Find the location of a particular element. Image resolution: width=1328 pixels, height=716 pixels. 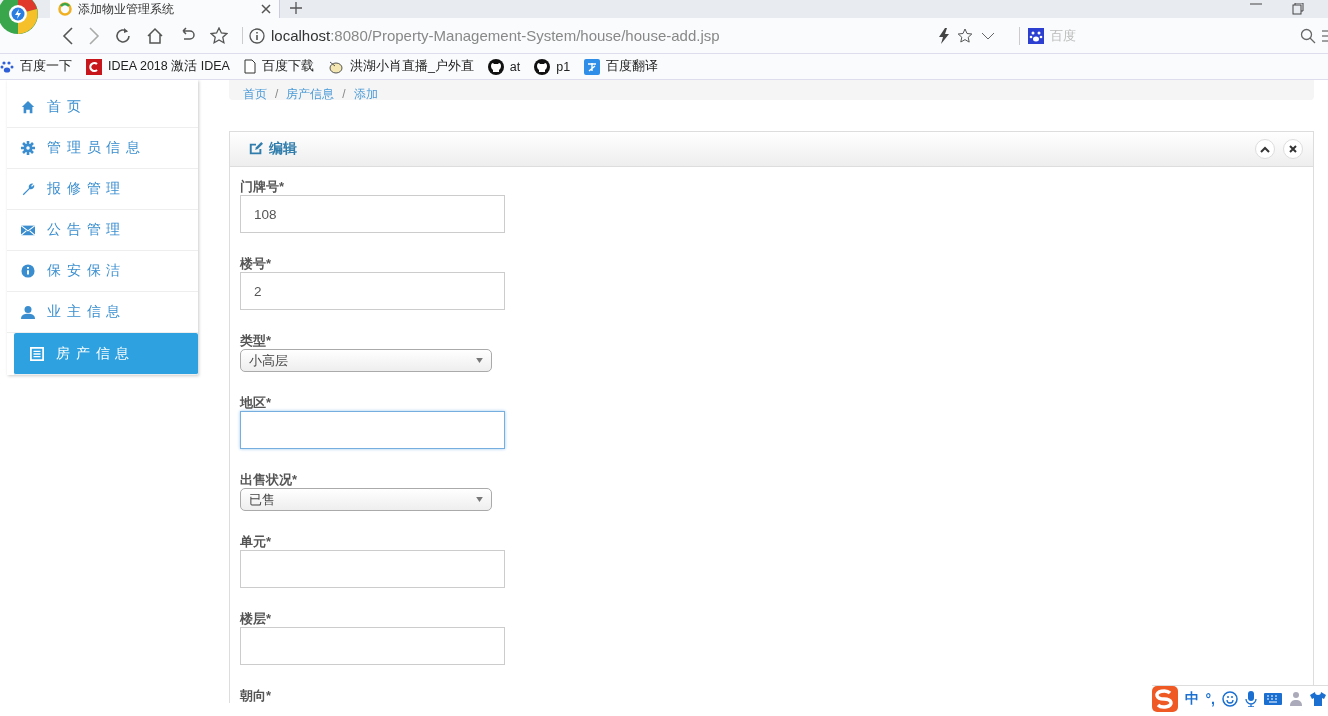

back-icon is located at coordinates (68, 35).